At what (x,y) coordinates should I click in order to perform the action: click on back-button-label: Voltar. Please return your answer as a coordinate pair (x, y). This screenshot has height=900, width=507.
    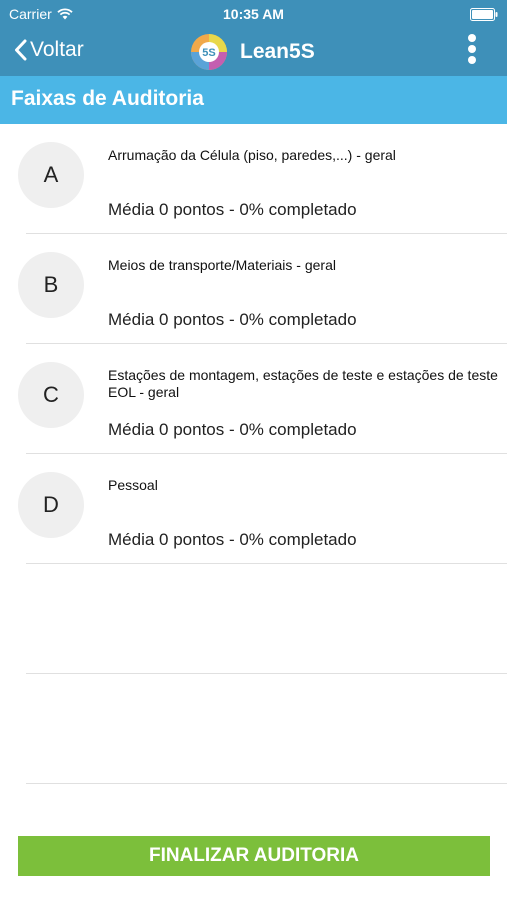
    Looking at the image, I should click on (57, 49).